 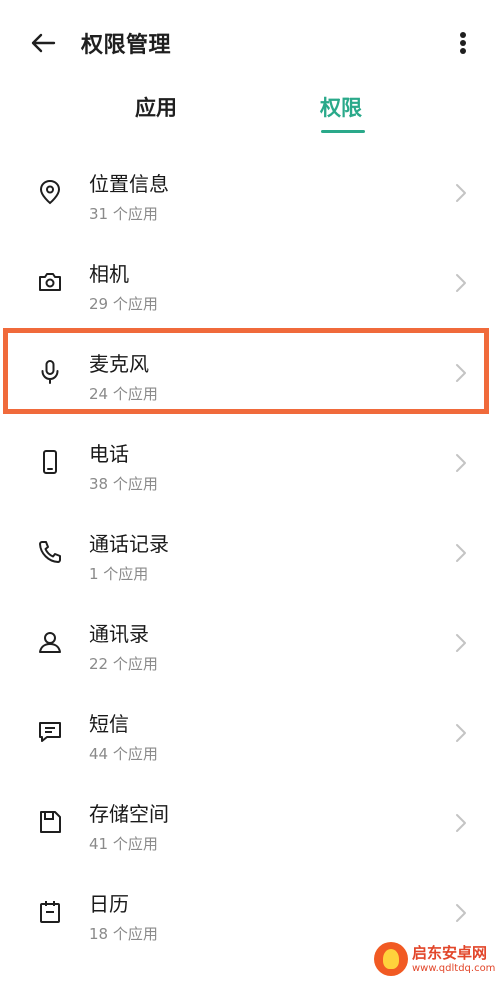 I want to click on more-vertical-icon, so click(x=463, y=43).